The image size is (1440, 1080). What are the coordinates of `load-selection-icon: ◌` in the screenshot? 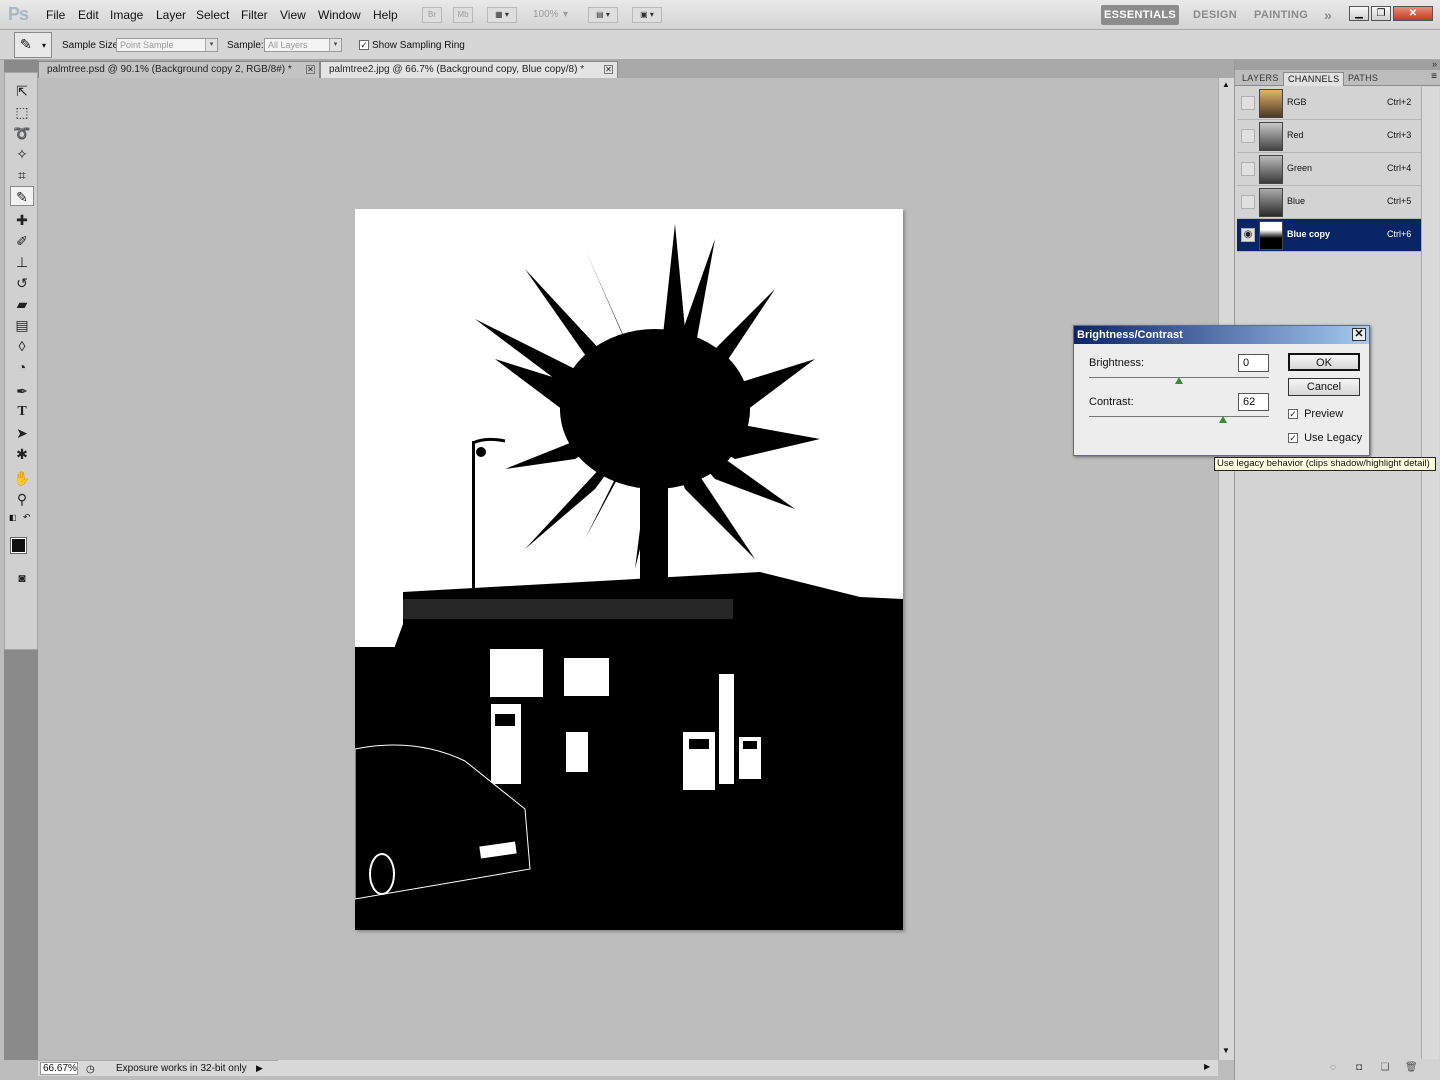 It's located at (1333, 1068).